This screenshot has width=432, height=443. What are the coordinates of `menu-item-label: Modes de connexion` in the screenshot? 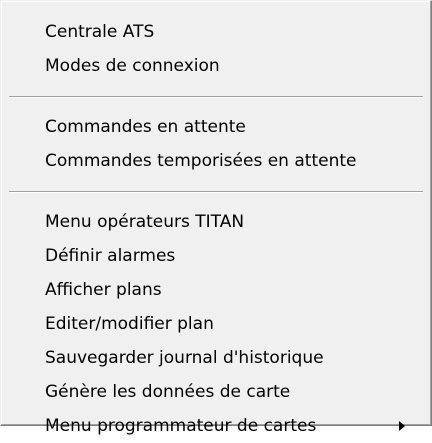 It's located at (132, 66).